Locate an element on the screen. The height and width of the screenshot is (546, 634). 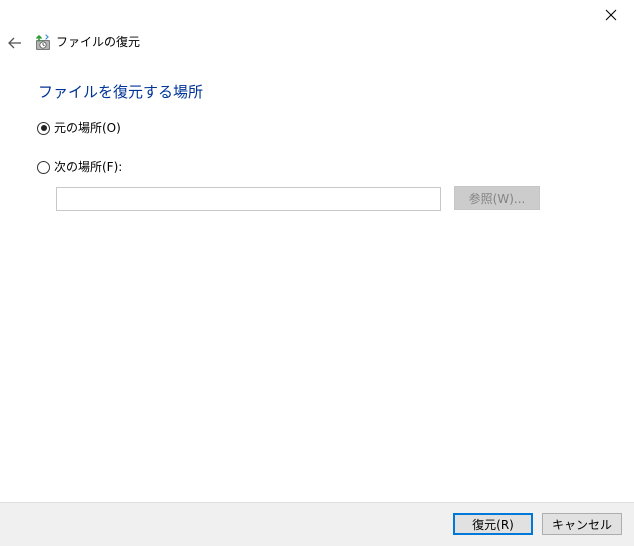
close-icon is located at coordinates (611, 15).